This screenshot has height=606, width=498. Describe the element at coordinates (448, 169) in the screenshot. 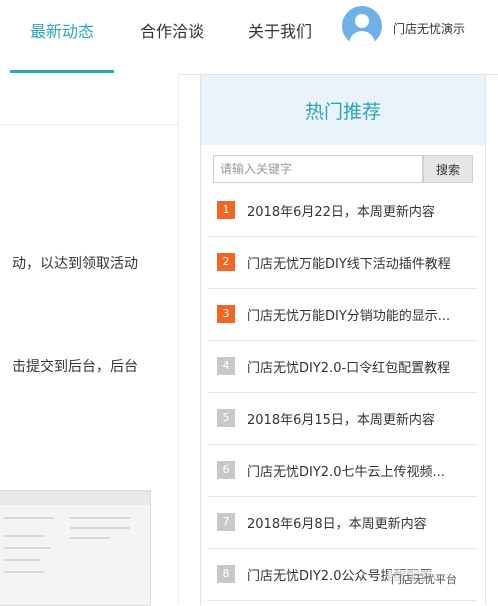

I see `search-button: 搜索` at that location.